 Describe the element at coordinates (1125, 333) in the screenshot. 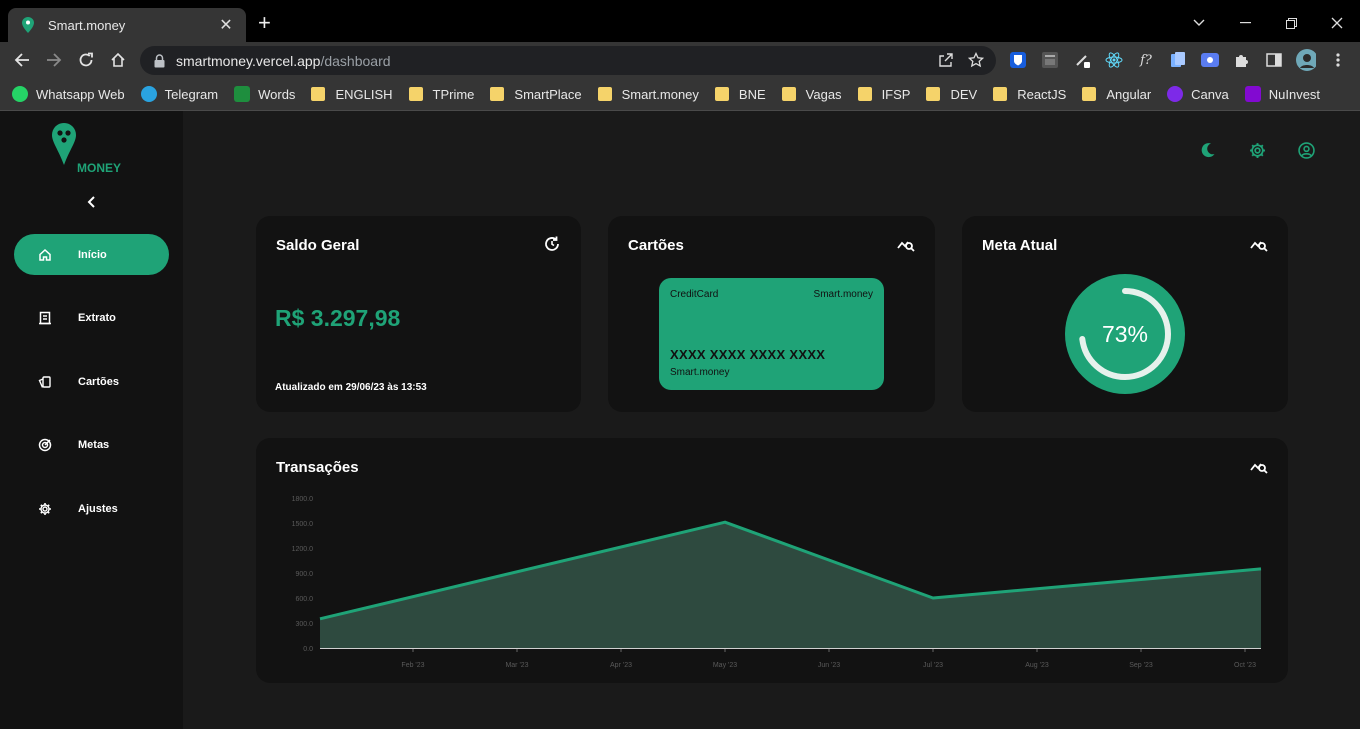

I see `meta-percent: 73%` at that location.